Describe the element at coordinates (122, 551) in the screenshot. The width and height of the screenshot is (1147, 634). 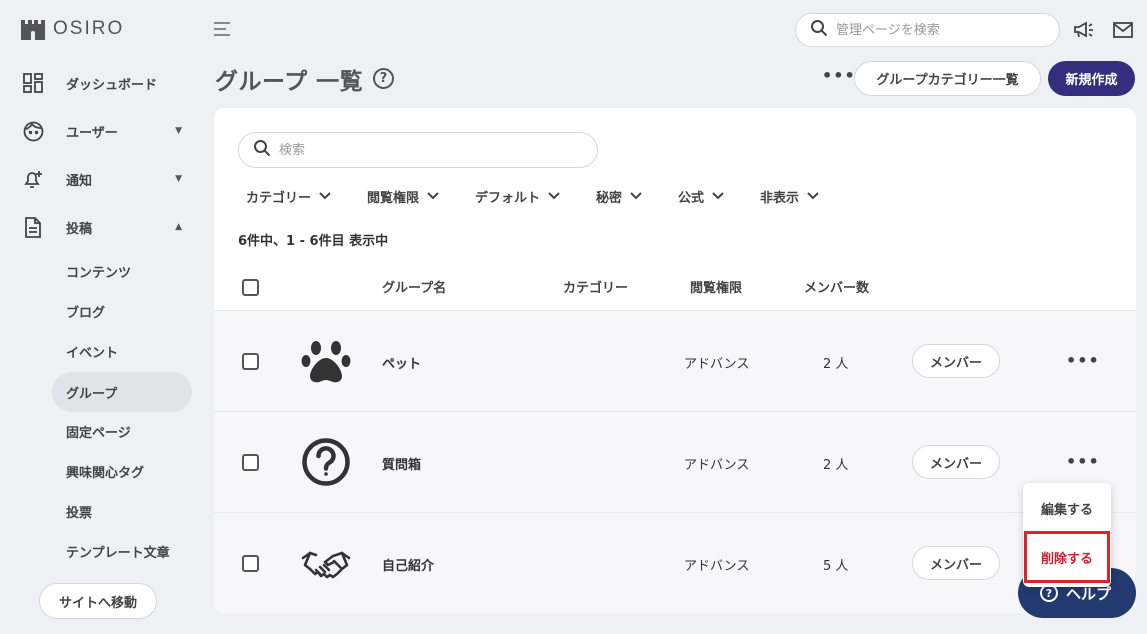
I see `sidebar-sub-item-template: テンプレート文章` at that location.